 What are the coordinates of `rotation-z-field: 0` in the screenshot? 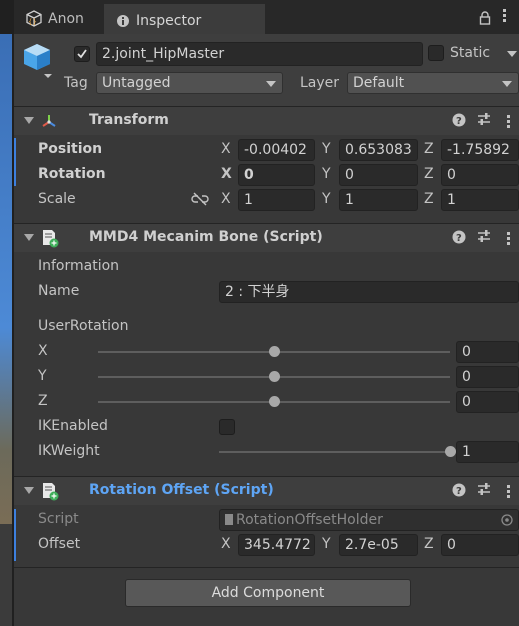 It's located at (480, 175).